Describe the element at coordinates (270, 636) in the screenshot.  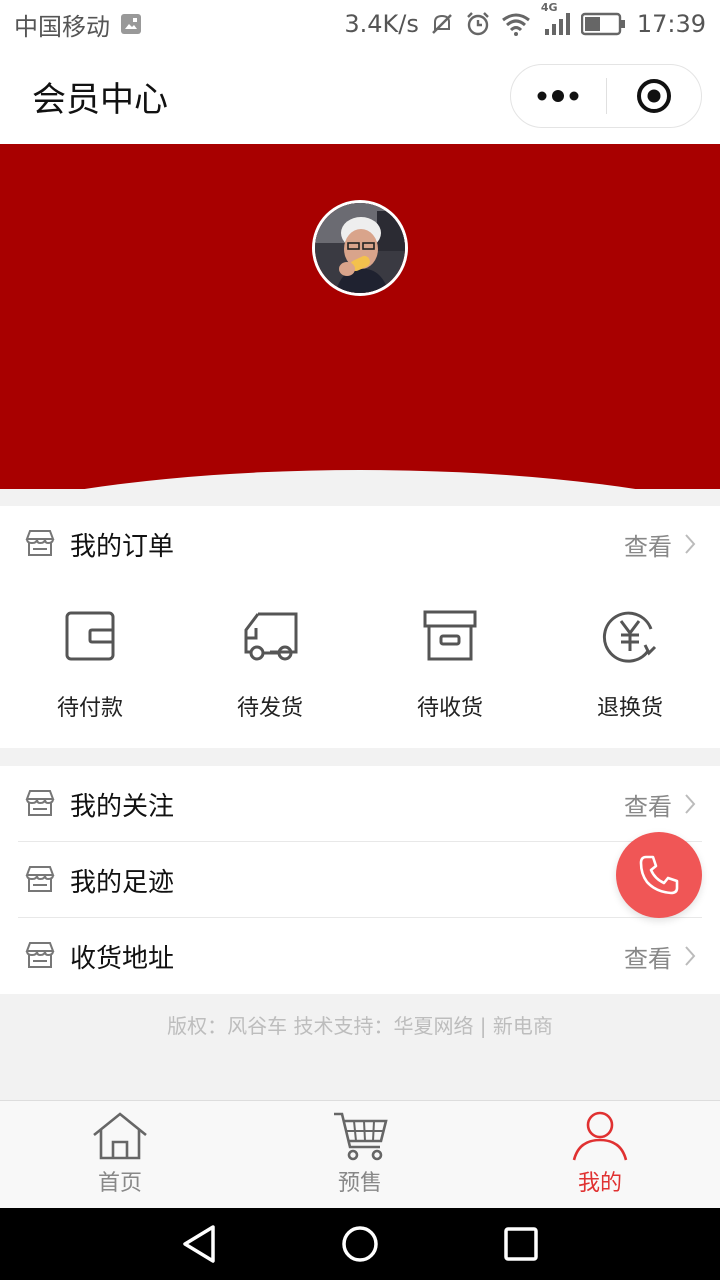
I see `truck-icon` at that location.